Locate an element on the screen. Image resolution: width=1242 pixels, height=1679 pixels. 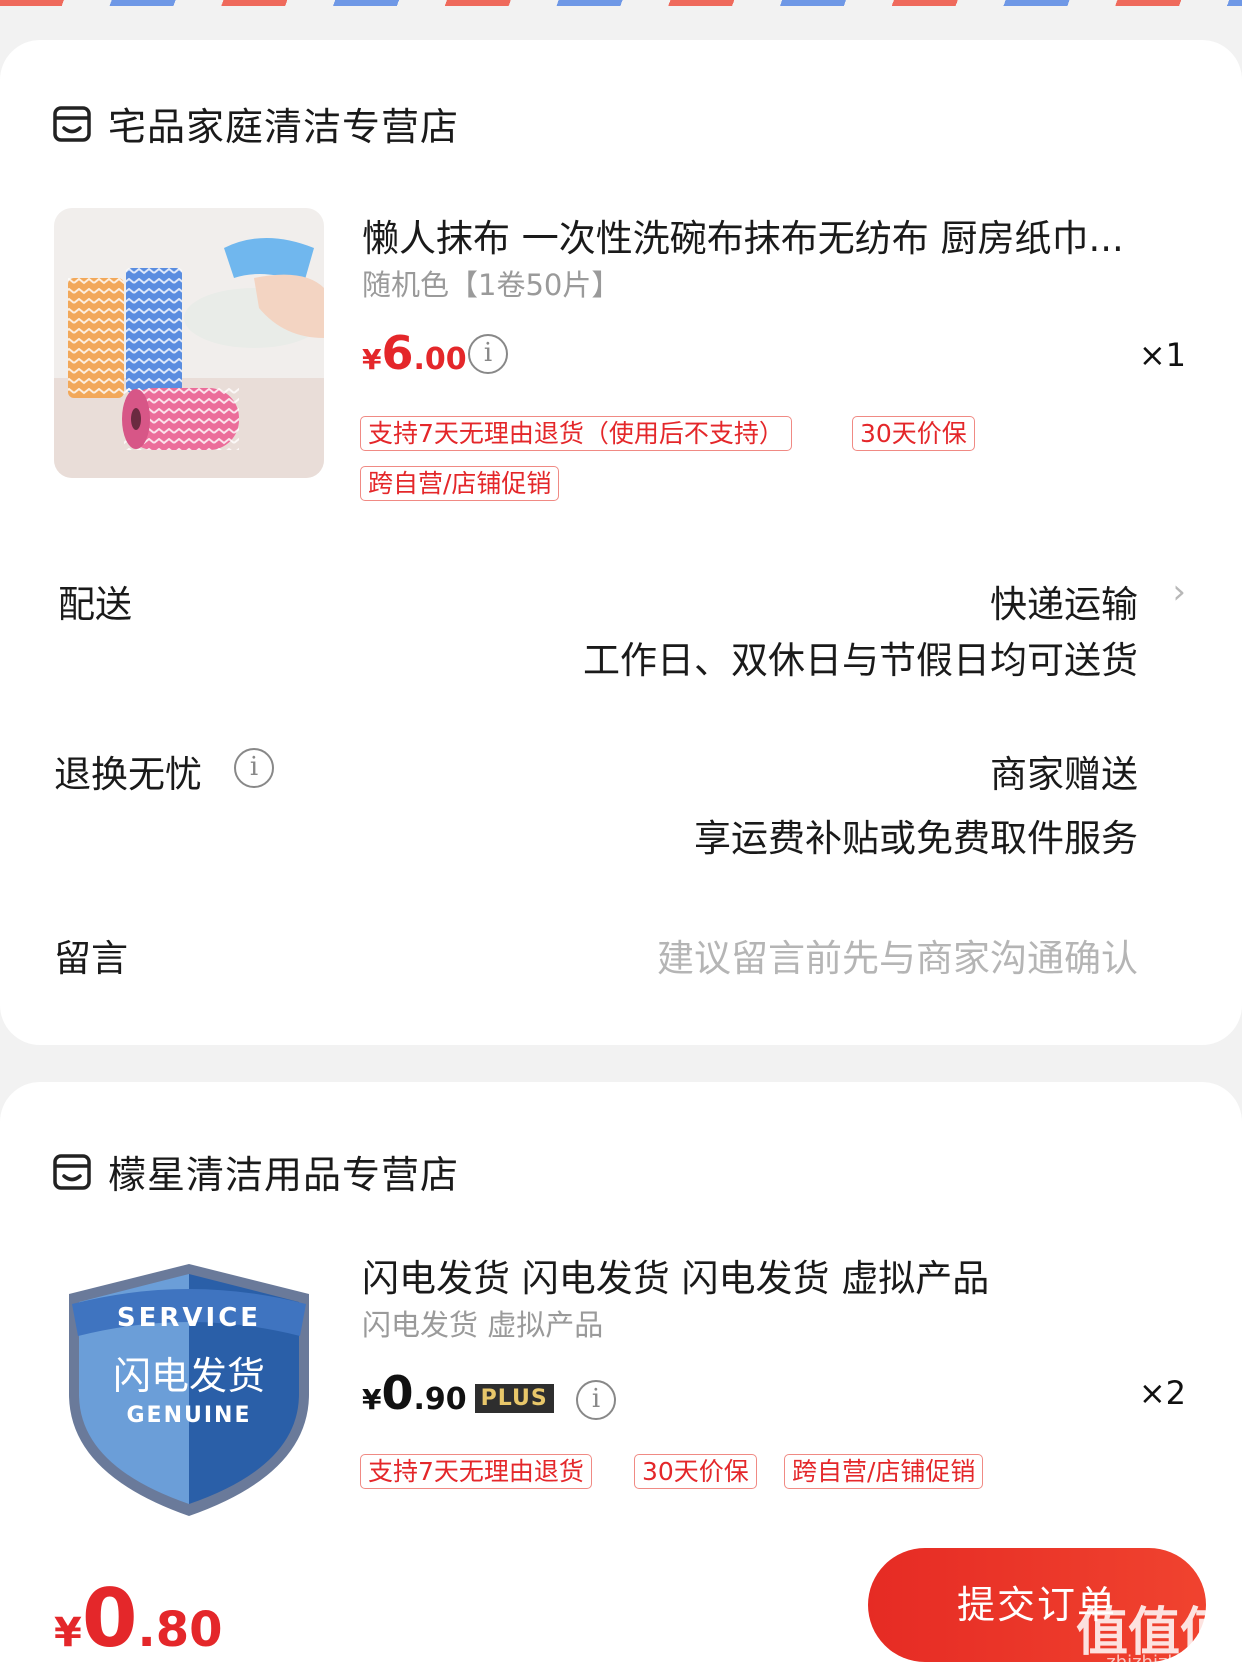
delivery-detail: 工作日、双休日与节假日均可送货 is located at coordinates (860, 660).